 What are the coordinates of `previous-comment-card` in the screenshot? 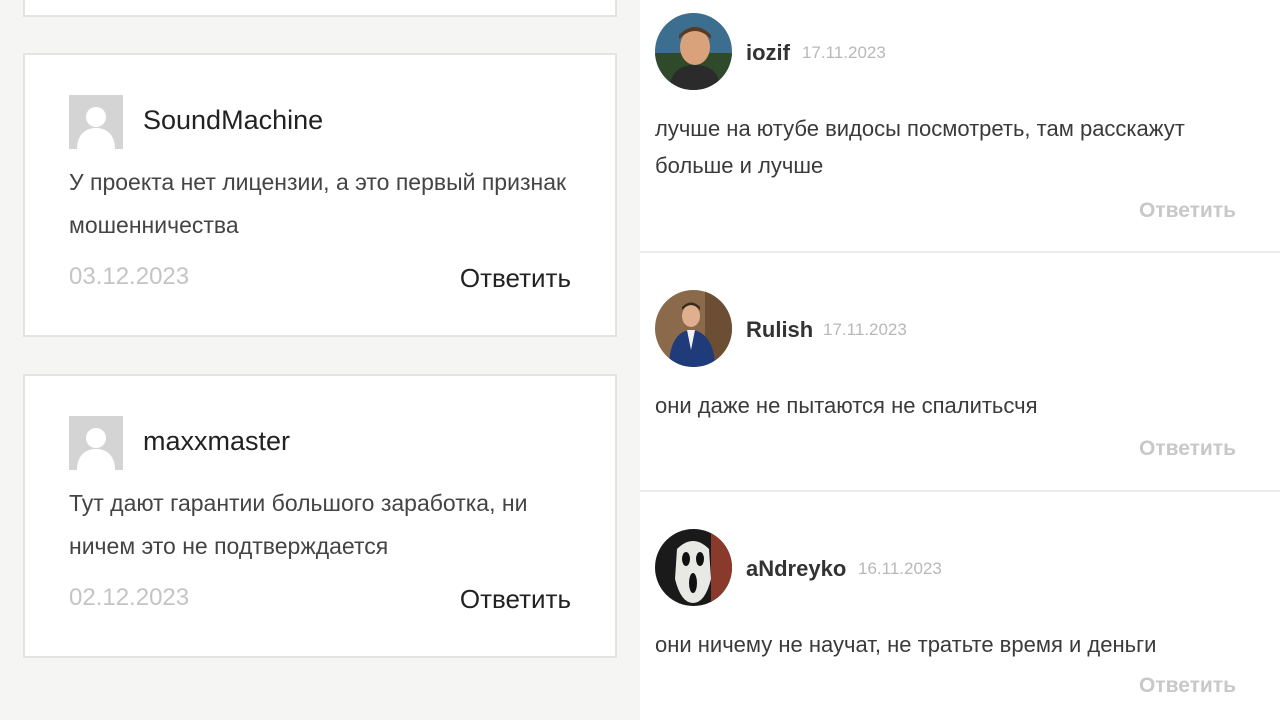 It's located at (320, 8).